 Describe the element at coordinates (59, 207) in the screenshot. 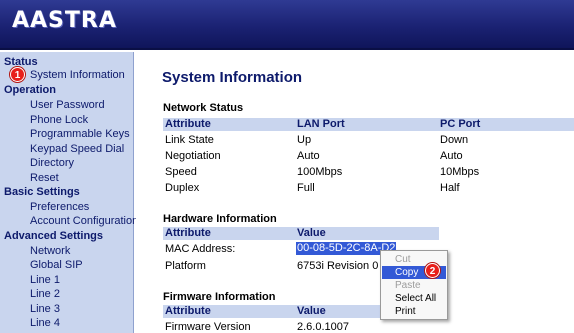

I see `sidebar-item-preferences: Preferences` at that location.